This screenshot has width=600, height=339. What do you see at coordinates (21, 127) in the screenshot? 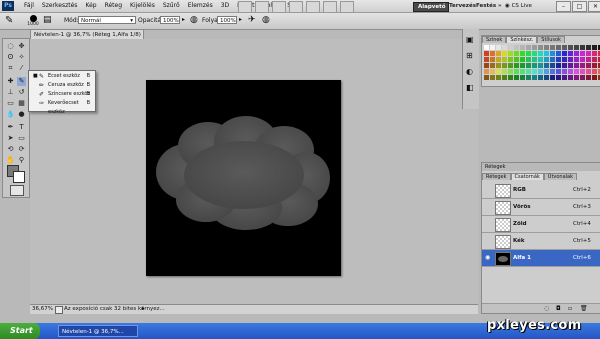
I see `type-tool-icon: T` at bounding box center [21, 127].